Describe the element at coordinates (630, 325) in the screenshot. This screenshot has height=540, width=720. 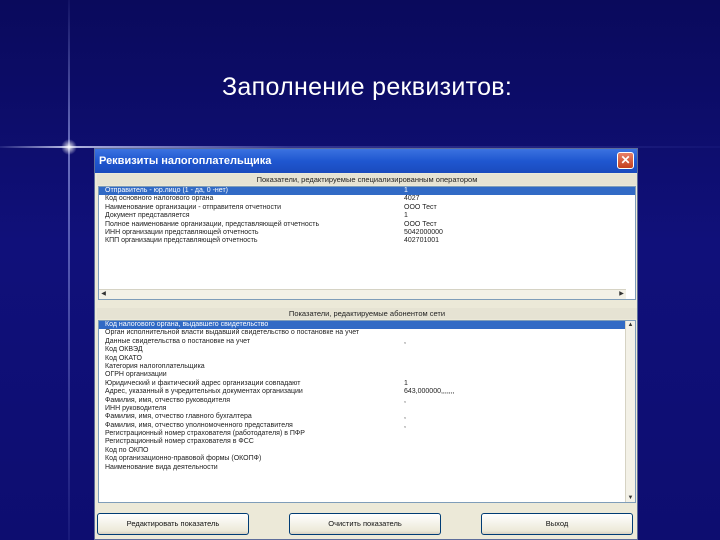
I see `scroll-up-icon: ▲` at that location.